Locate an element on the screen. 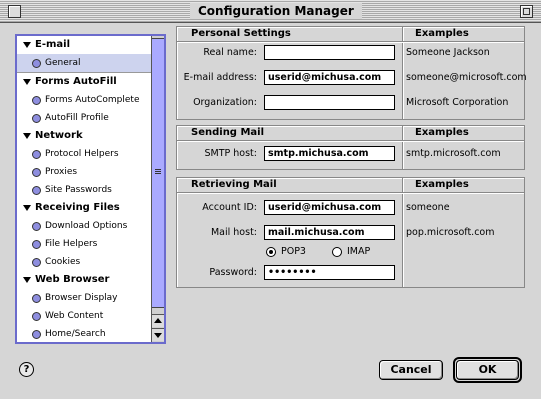  group-network: Network is located at coordinates (84, 136).